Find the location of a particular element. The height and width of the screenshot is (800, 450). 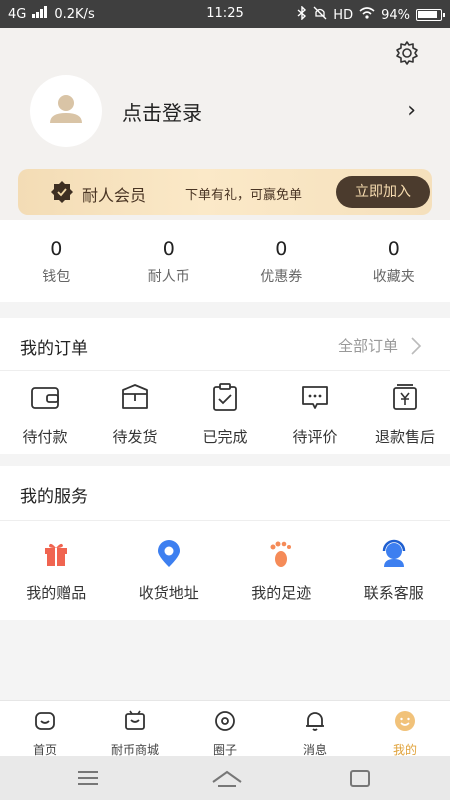

order-pending-shipment: 待发货 is located at coordinates (135, 414).